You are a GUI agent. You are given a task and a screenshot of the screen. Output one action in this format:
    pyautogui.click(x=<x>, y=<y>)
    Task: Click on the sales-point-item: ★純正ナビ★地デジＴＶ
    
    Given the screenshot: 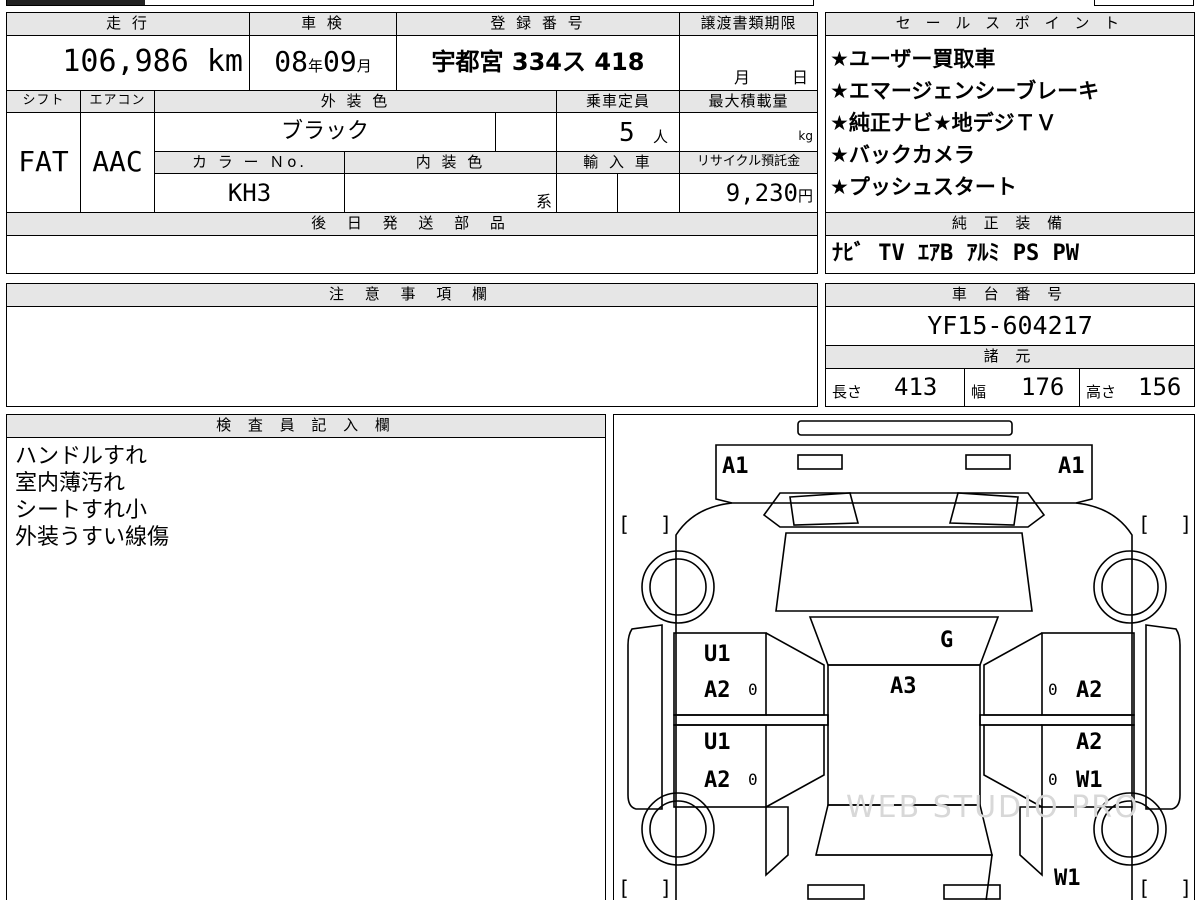 What is the action you would take?
    pyautogui.click(x=943, y=123)
    